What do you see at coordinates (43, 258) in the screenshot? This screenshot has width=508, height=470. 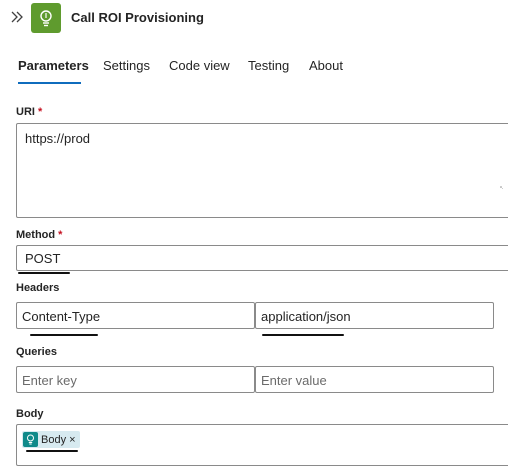 I see `method-value: POST` at bounding box center [43, 258].